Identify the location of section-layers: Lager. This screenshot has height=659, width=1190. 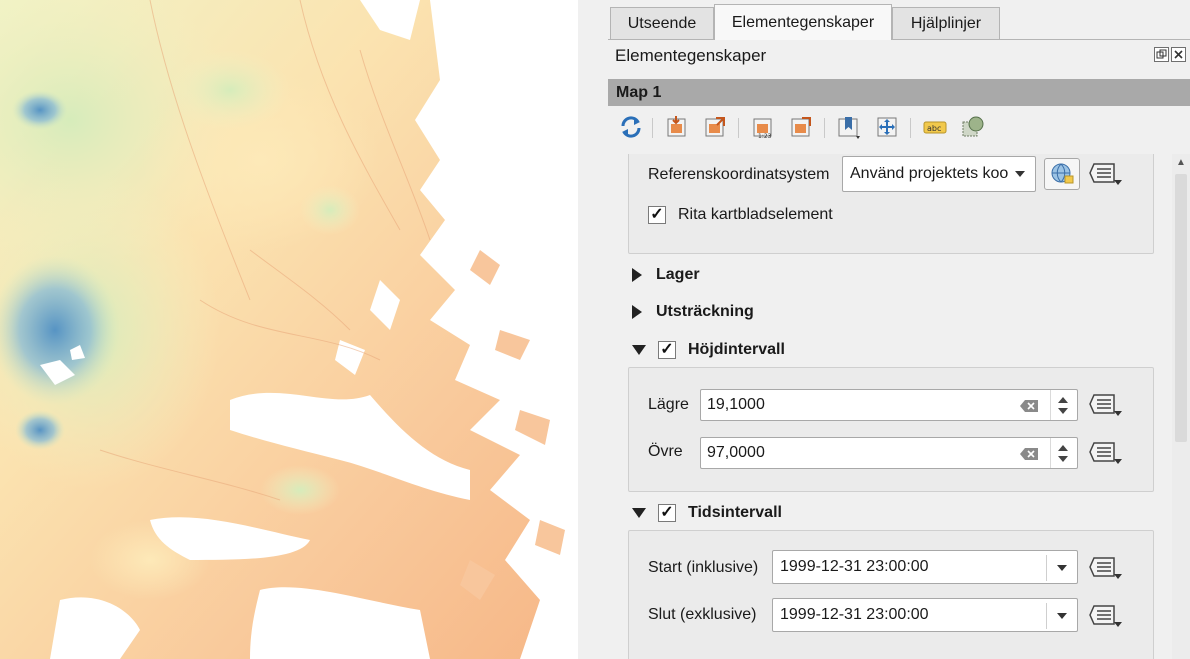
(666, 275).